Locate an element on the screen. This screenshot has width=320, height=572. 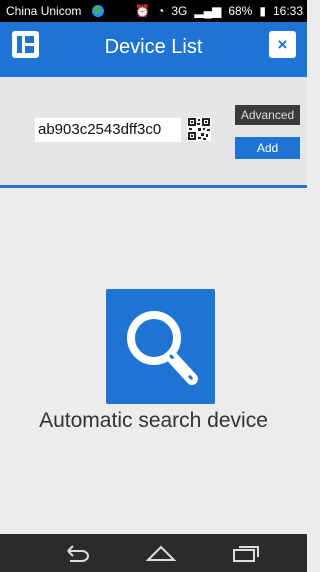
signal-icon: ▂▄▆ is located at coordinates (208, 11).